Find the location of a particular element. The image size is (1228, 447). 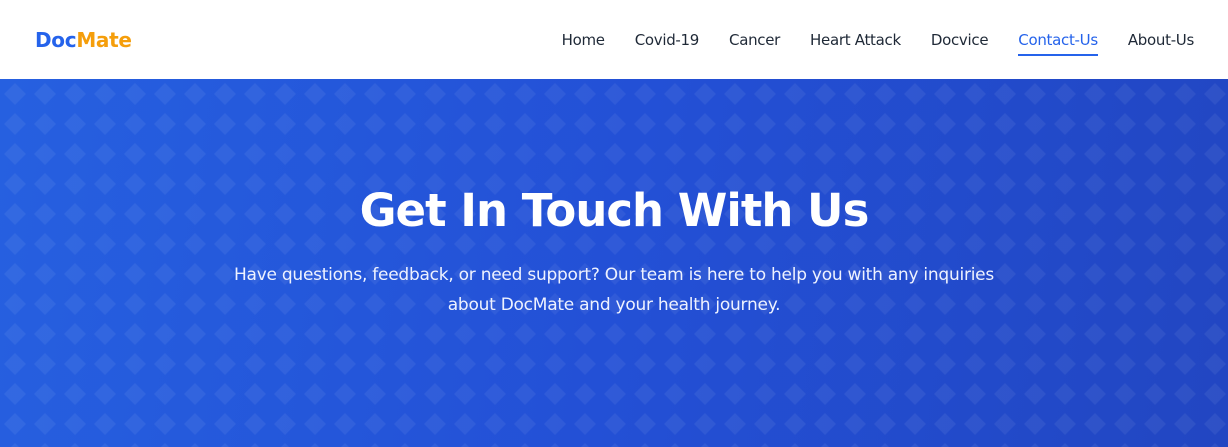

nav-link-home: Home is located at coordinates (583, 40).